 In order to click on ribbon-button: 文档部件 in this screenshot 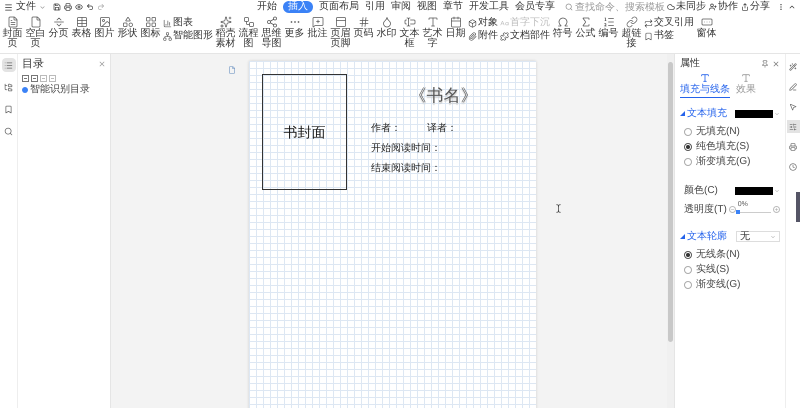, I will do `click(525, 36)`.